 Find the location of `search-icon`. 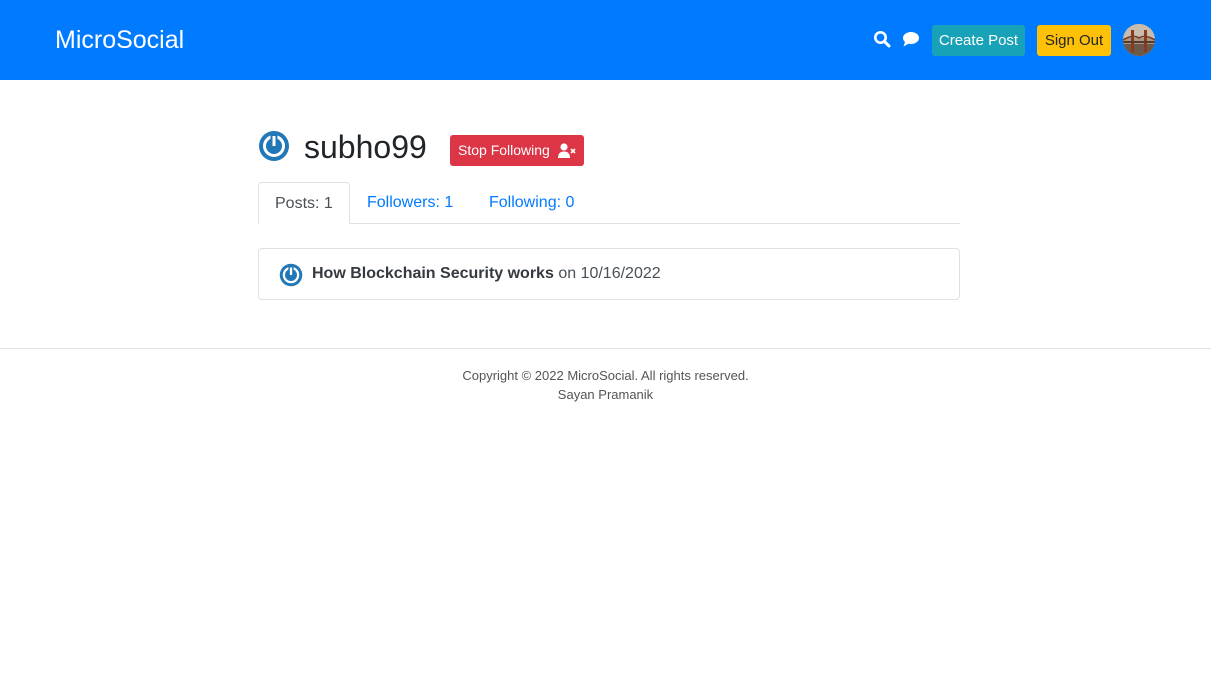

search-icon is located at coordinates (883, 40).